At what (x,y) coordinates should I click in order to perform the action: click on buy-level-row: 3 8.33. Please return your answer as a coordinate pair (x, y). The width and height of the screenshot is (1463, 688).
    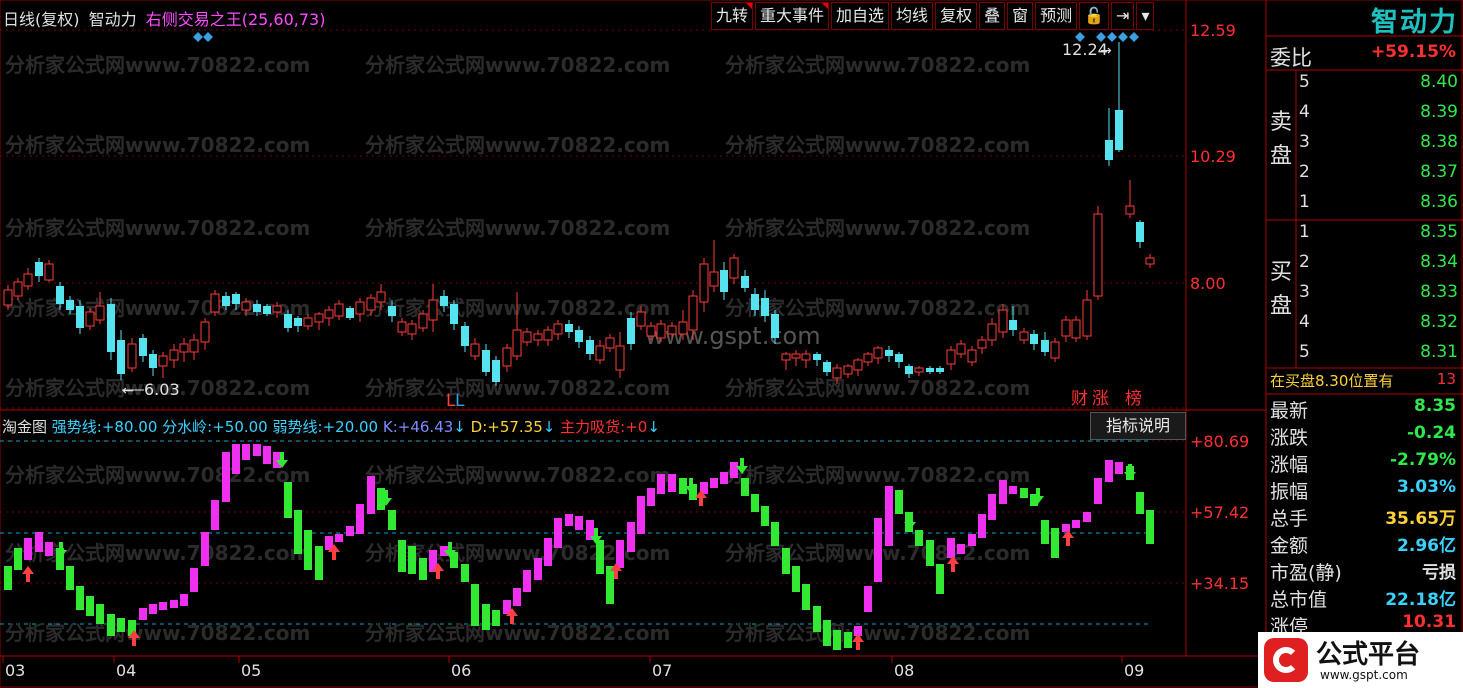
    Looking at the image, I should click on (1377, 297).